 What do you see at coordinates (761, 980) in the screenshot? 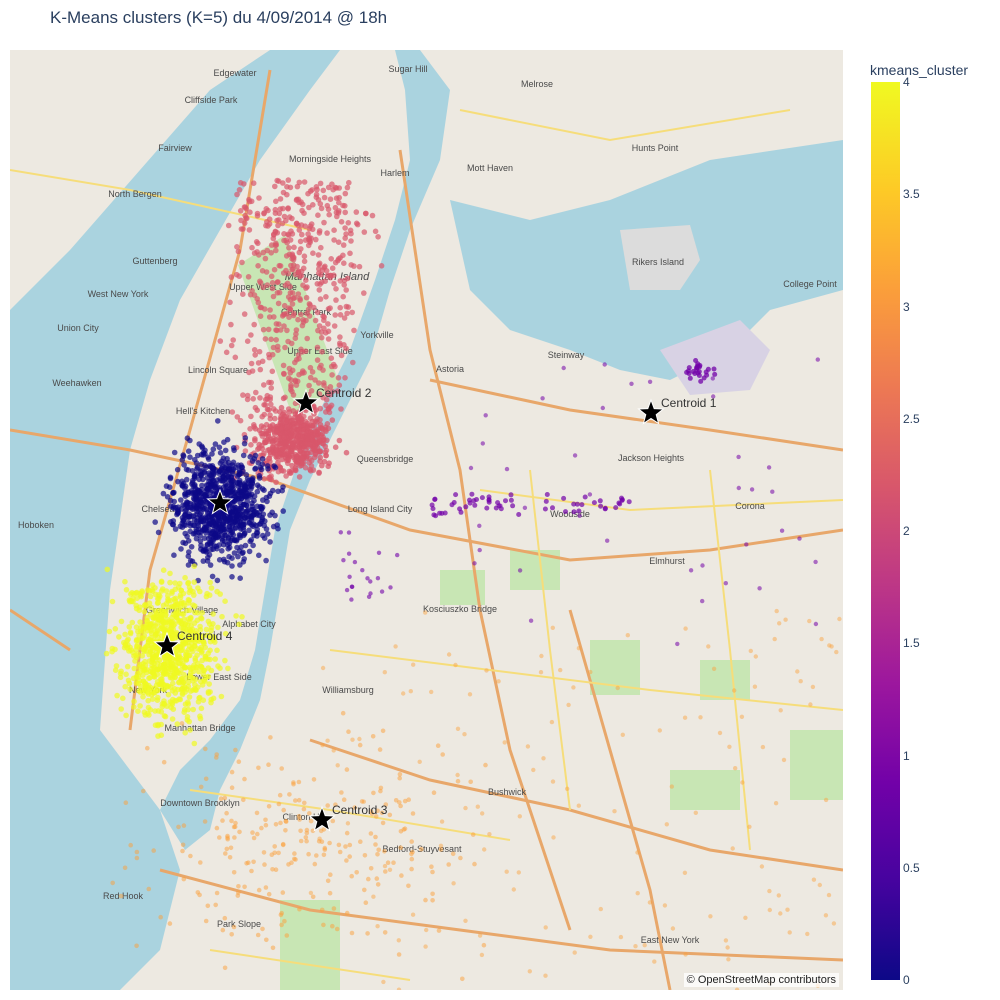
I see `map-attribution: © OpenStreetMap contributors` at bounding box center [761, 980].